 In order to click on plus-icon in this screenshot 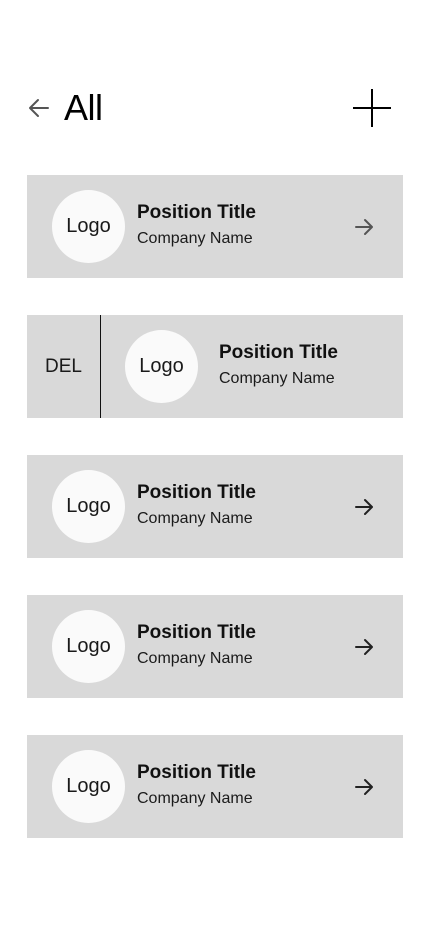, I will do `click(372, 108)`.